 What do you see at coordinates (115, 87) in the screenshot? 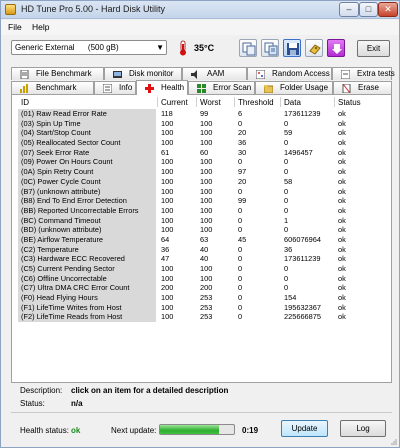
I see `tab-info: Info` at bounding box center [115, 87].